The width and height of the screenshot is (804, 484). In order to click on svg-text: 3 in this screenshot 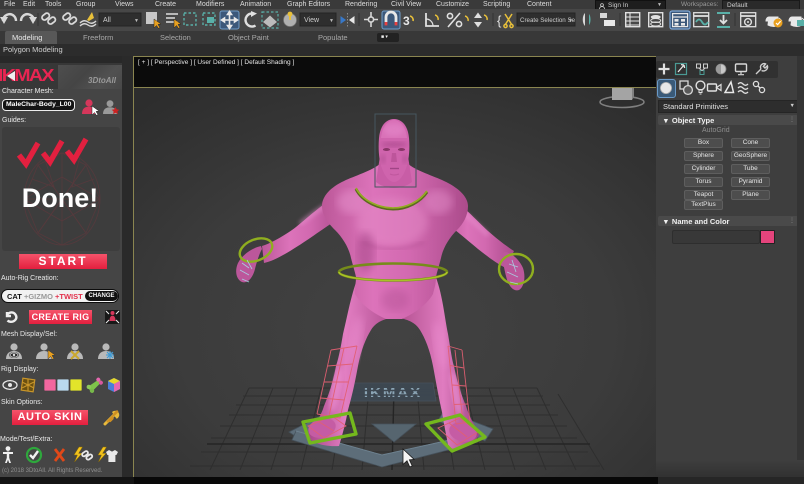, I will do `click(406, 21)`.